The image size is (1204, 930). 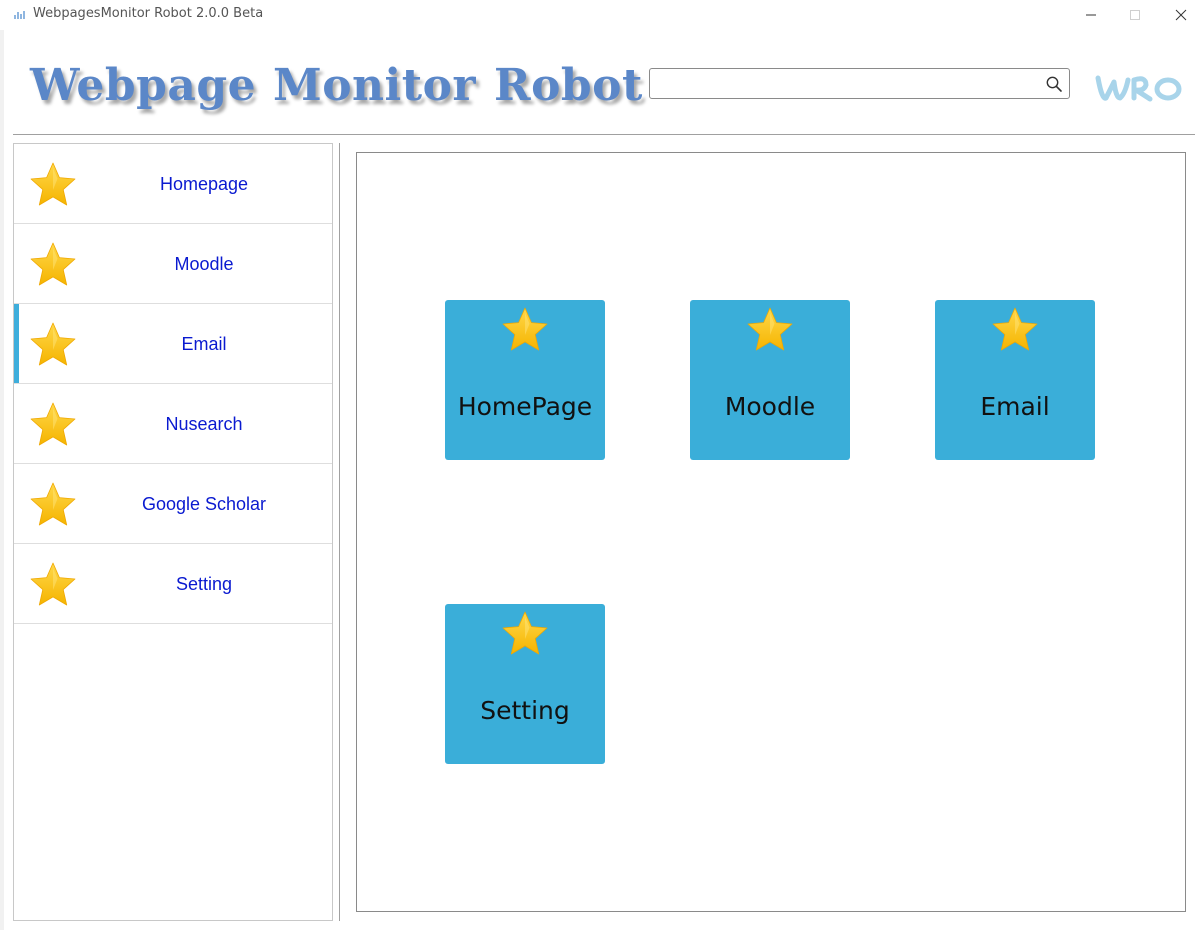 I want to click on search-icon, so click(x=1054, y=84).